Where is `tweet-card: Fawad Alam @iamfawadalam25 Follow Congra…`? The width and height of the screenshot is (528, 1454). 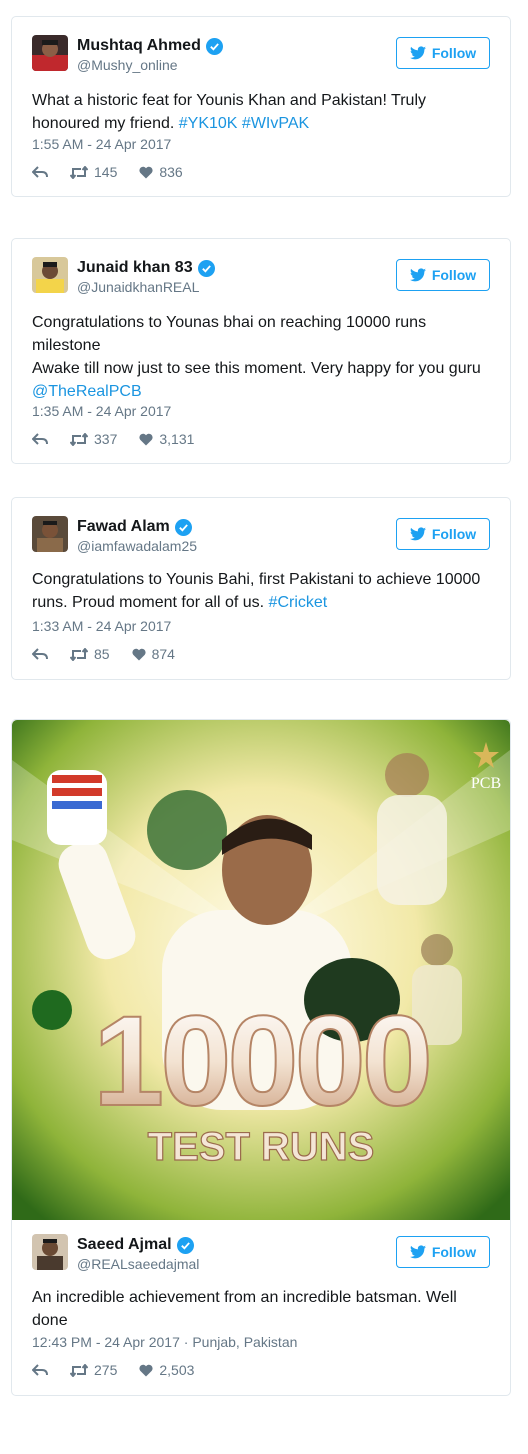 tweet-card: Fawad Alam @iamfawadalam25 Follow Congra… is located at coordinates (261, 588).